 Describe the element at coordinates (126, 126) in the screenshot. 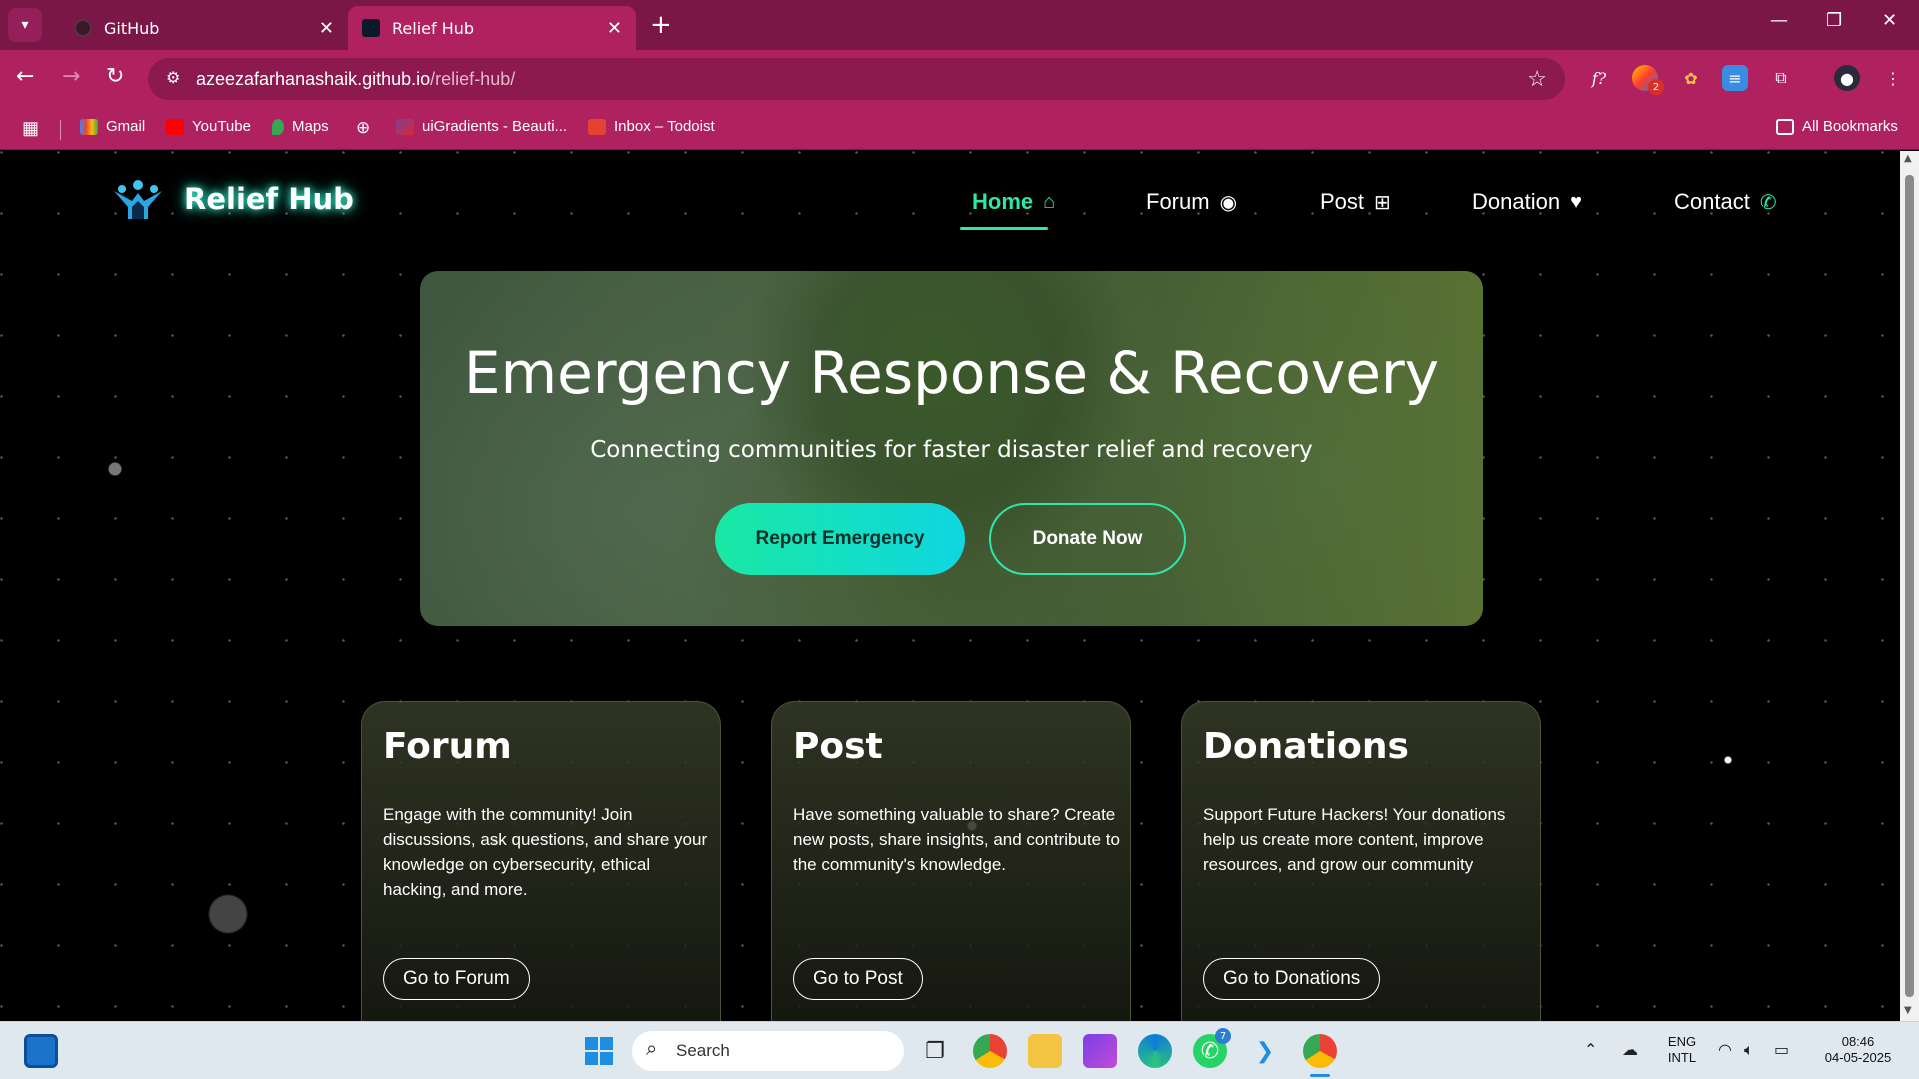

I see `bookmark-label: Gmail` at that location.